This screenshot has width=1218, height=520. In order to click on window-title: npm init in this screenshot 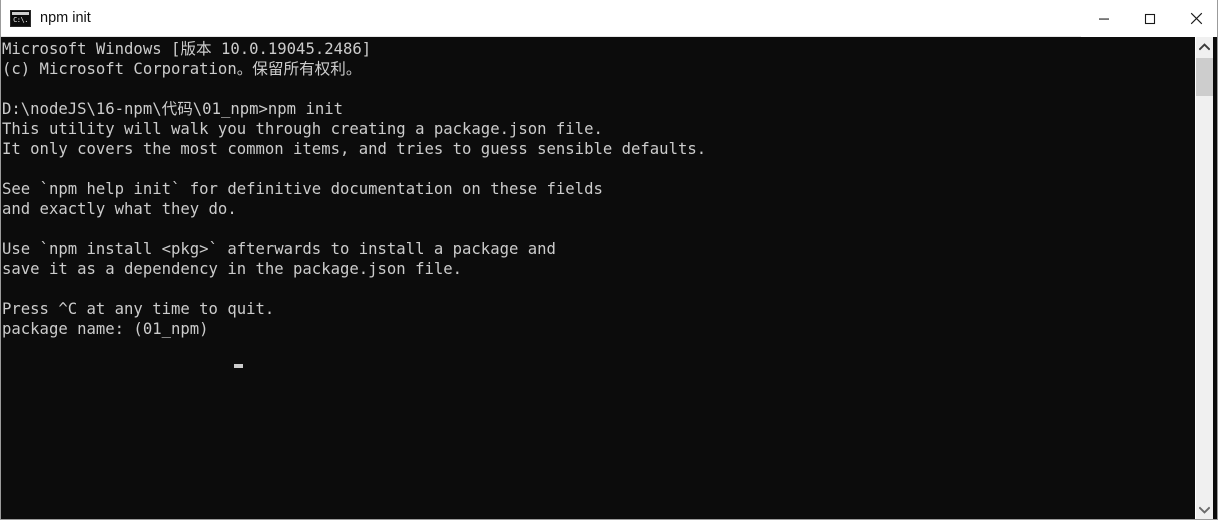, I will do `click(65, 17)`.